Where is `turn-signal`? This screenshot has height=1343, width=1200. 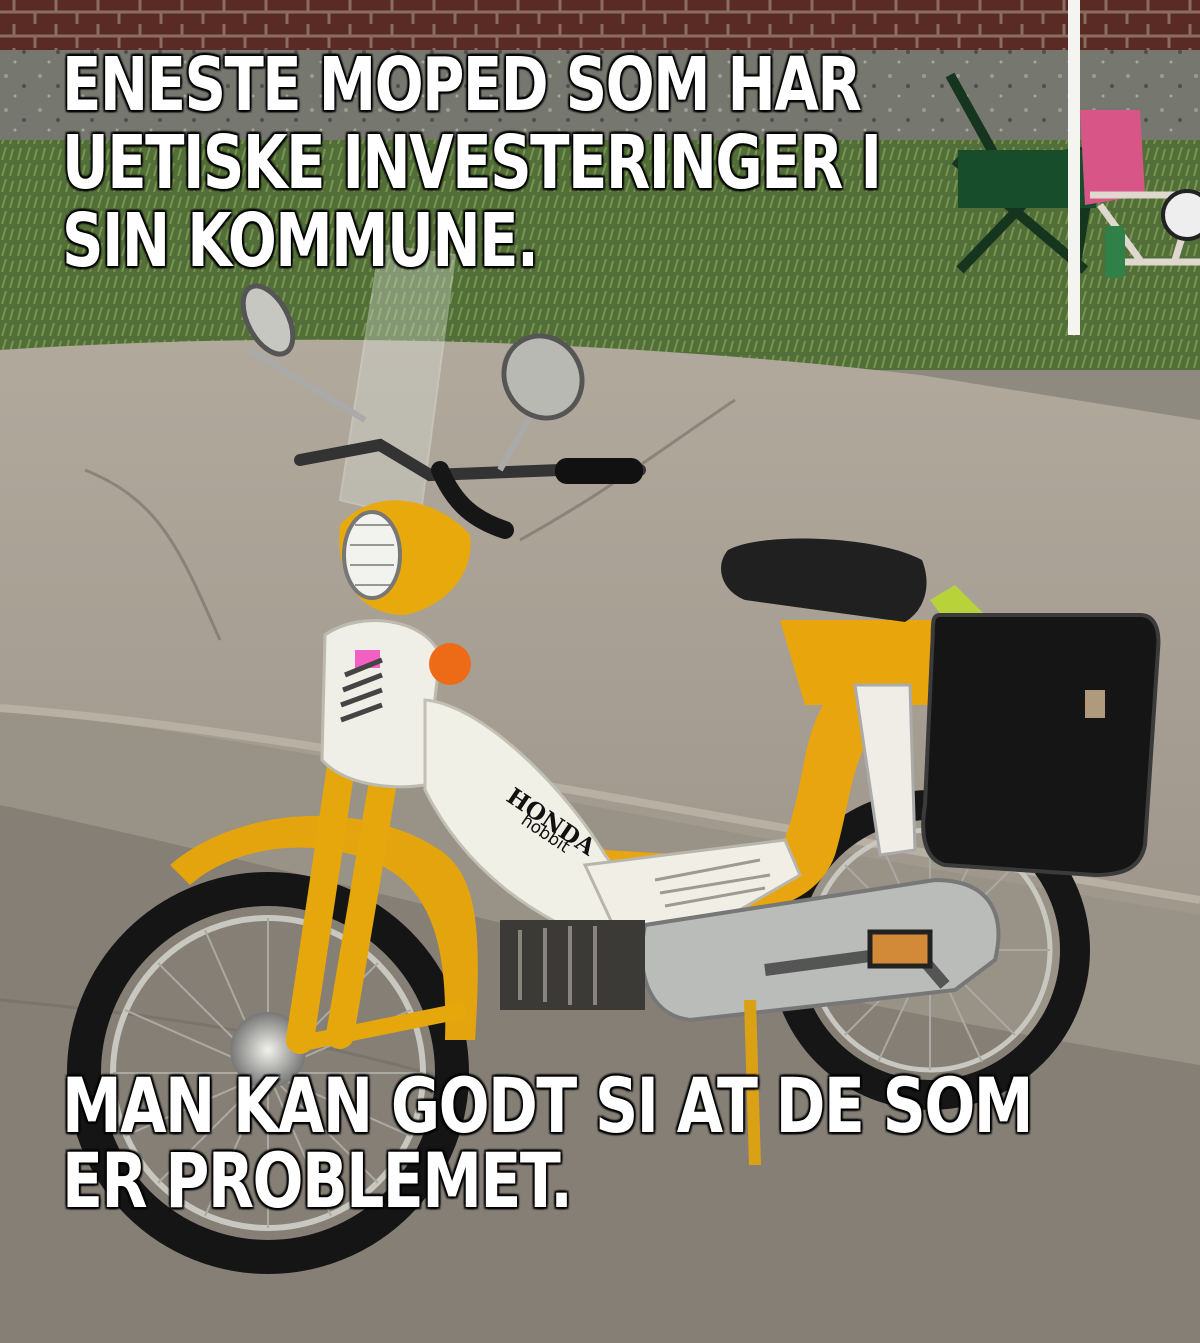
turn-signal is located at coordinates (450, 664).